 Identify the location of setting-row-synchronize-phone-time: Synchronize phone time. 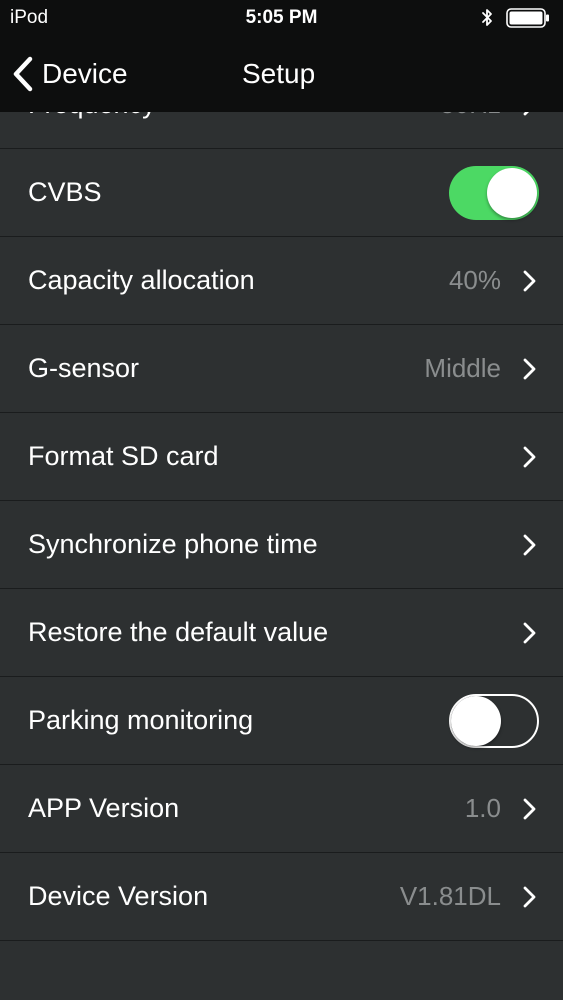
(281, 545).